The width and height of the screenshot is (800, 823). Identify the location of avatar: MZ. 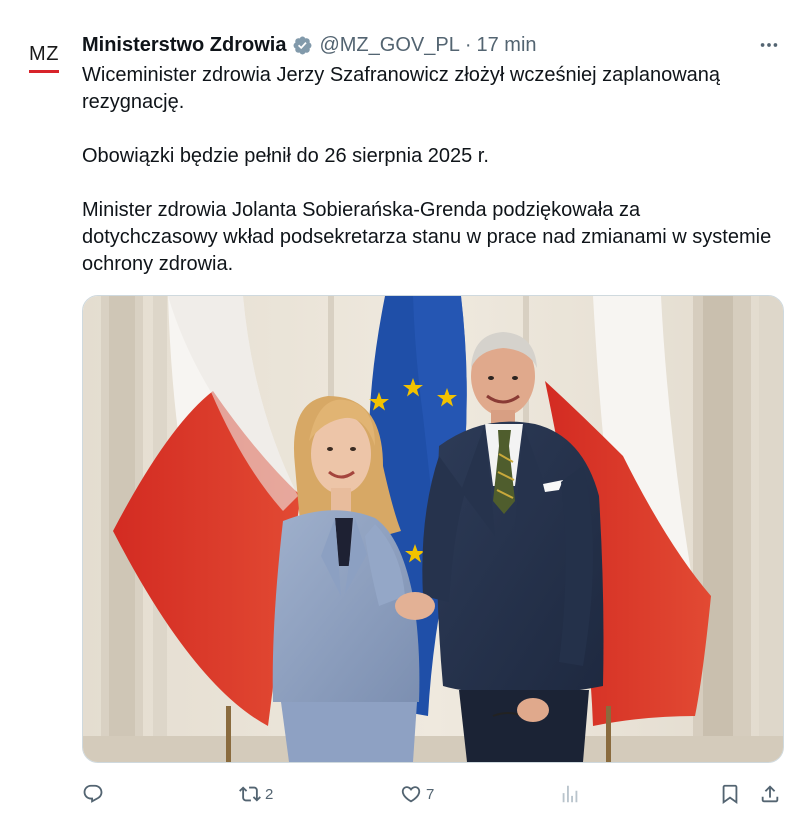
(44, 56).